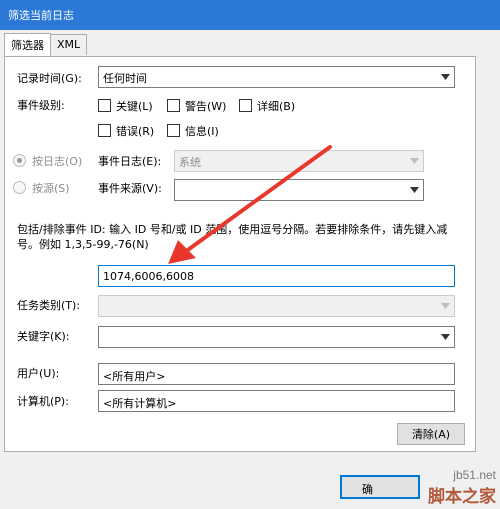 Image resolution: width=500 pixels, height=509 pixels. Describe the element at coordinates (173, 105) in the screenshot. I see `warning-checkbox` at that location.